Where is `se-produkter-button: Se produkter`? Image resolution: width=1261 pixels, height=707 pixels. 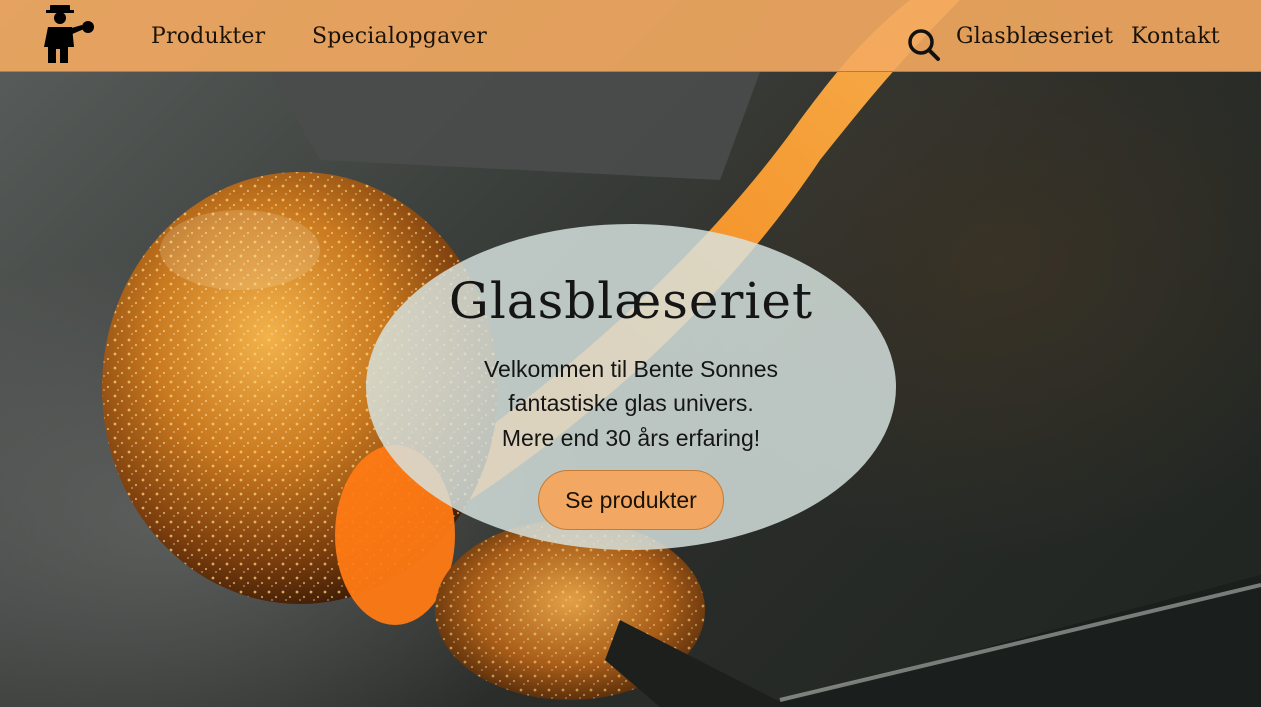 se-produkter-button: Se produkter is located at coordinates (631, 500).